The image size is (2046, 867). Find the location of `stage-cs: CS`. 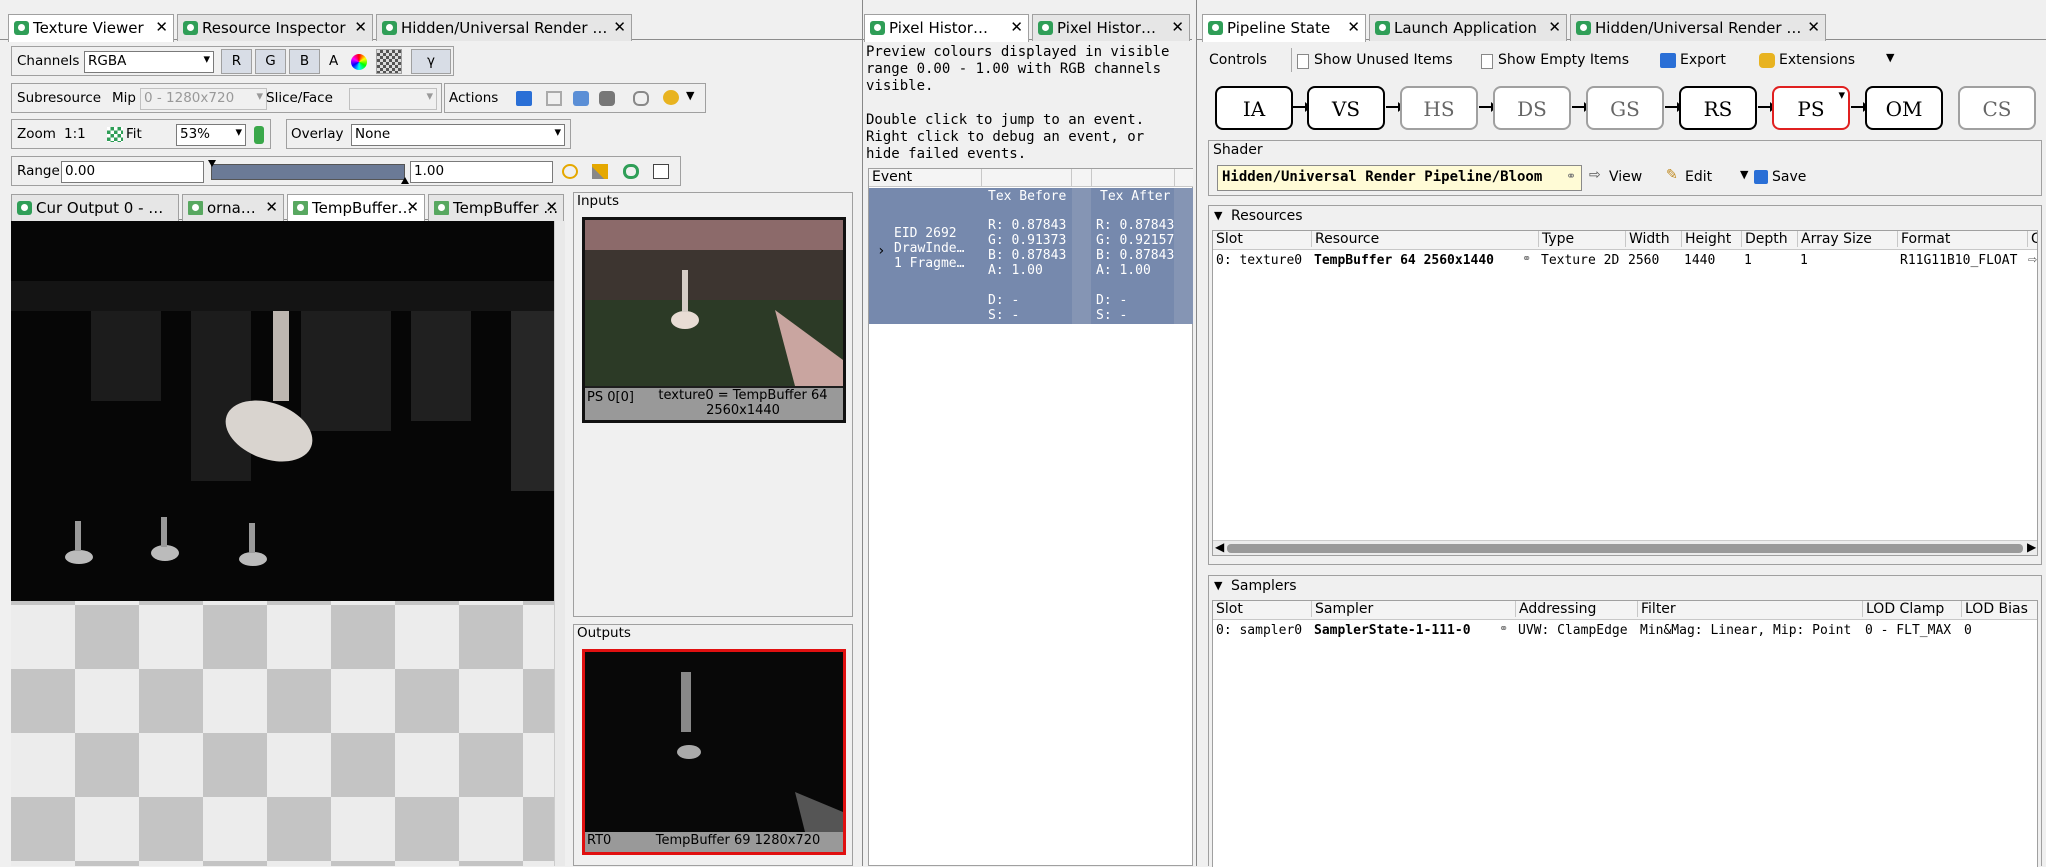

stage-cs: CS is located at coordinates (1997, 108).